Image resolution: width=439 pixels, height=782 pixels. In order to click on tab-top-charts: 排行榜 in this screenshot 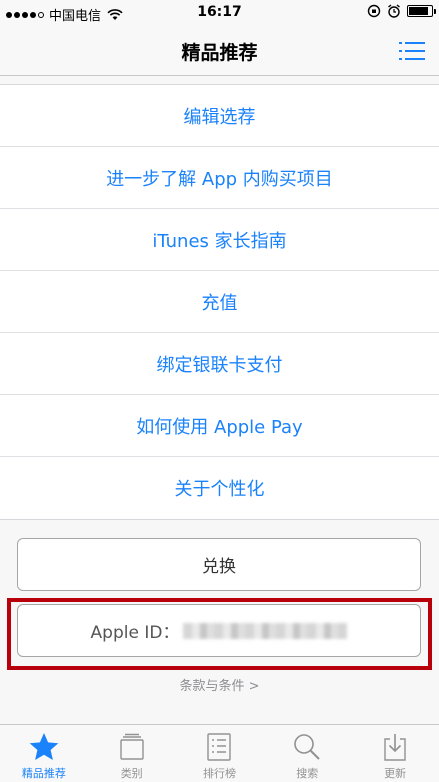, I will do `click(220, 753)`.